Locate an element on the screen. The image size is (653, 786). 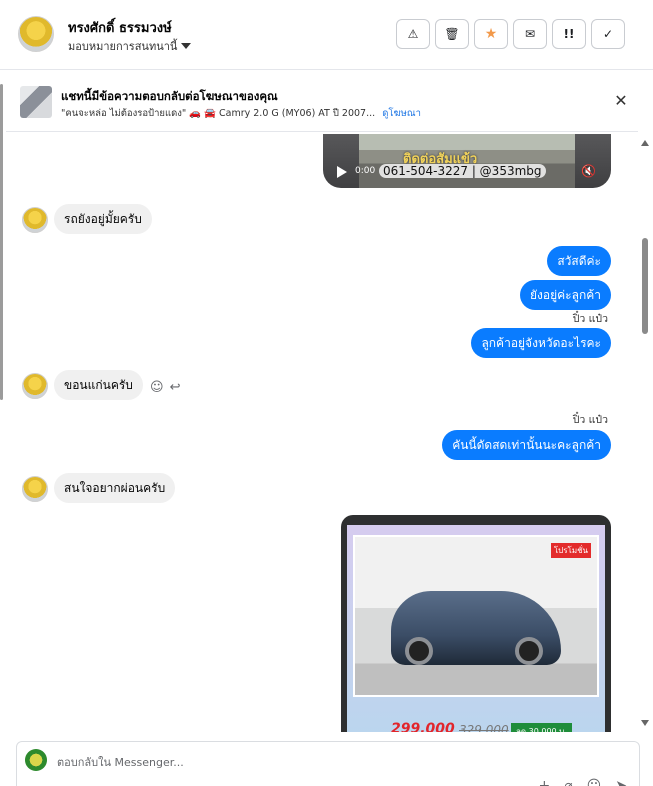
price-new: 299,000 is located at coordinates (423, 726).